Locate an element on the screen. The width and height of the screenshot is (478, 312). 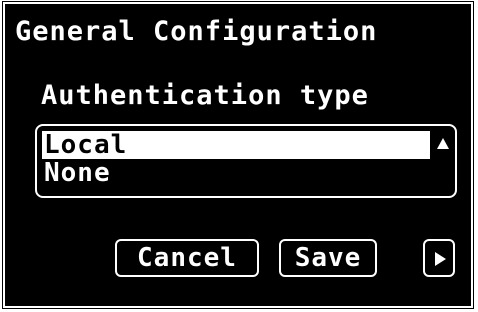
play-arrow-icon is located at coordinates (440, 258).